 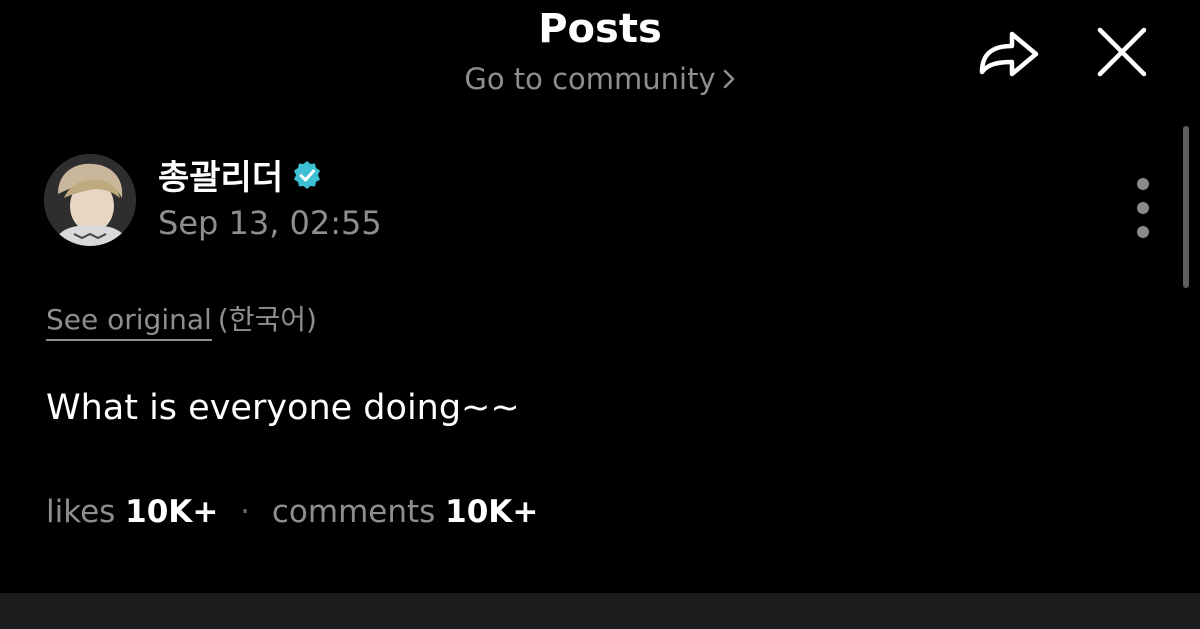 I want to click on author-name: 총괄리더, so click(x=240, y=174).